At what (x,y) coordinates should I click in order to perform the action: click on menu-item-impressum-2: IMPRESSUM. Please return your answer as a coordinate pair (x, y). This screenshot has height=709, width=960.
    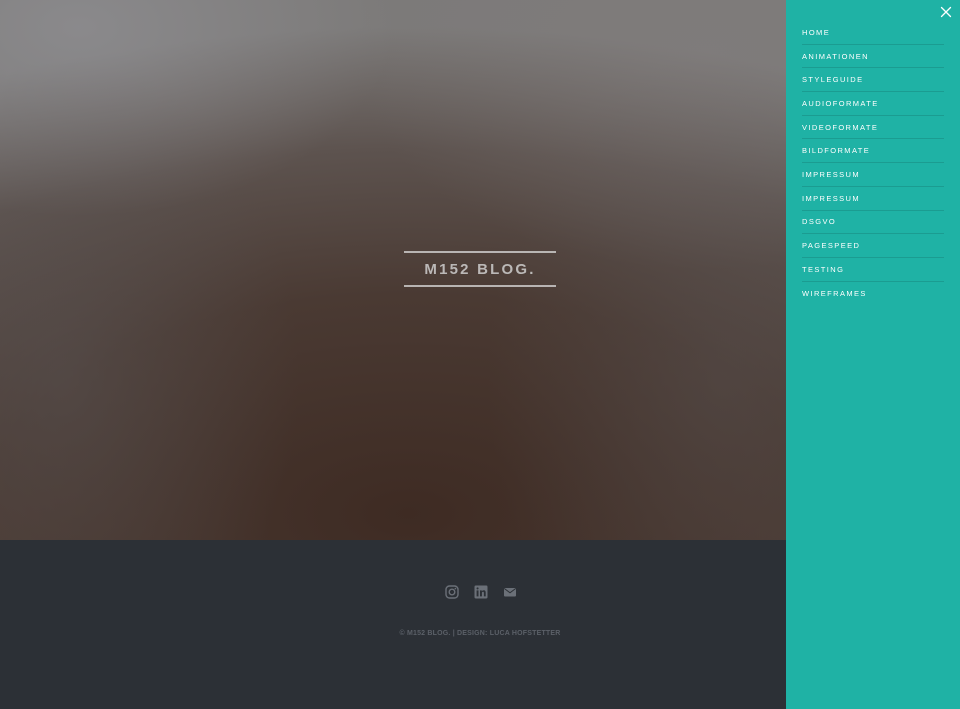
    Looking at the image, I should click on (873, 199).